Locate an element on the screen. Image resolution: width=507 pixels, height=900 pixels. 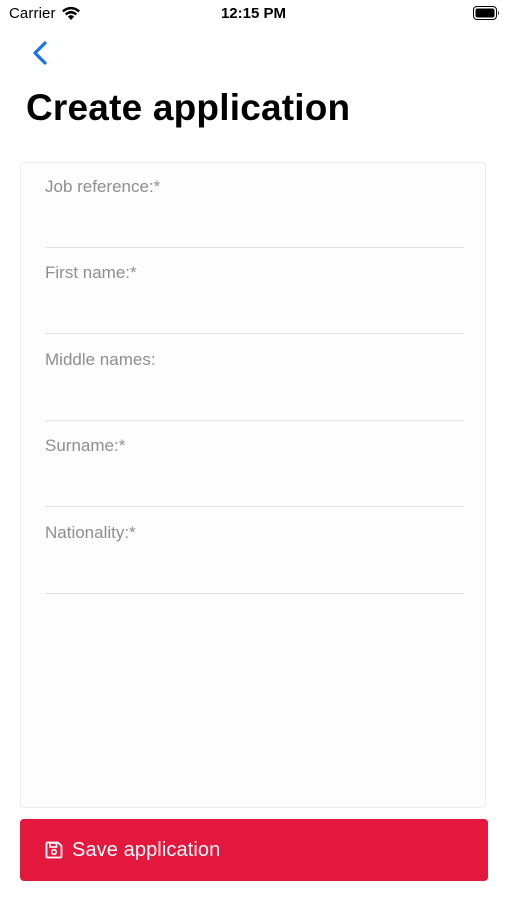
first-name-field: First name:* is located at coordinates (254, 294).